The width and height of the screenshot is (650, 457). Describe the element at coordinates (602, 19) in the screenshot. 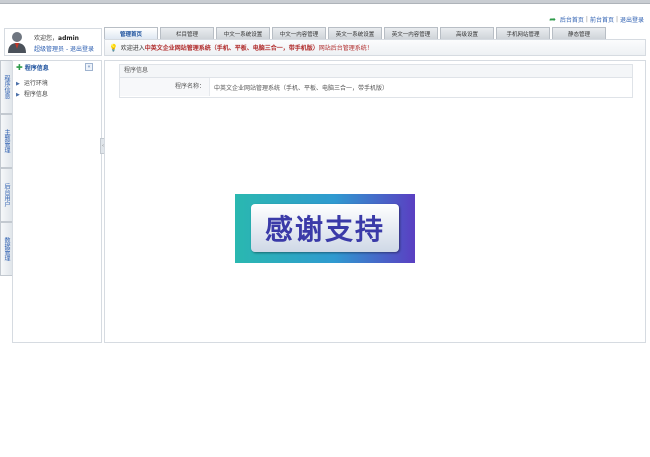

I see `link-front-home: 前台首页` at that location.